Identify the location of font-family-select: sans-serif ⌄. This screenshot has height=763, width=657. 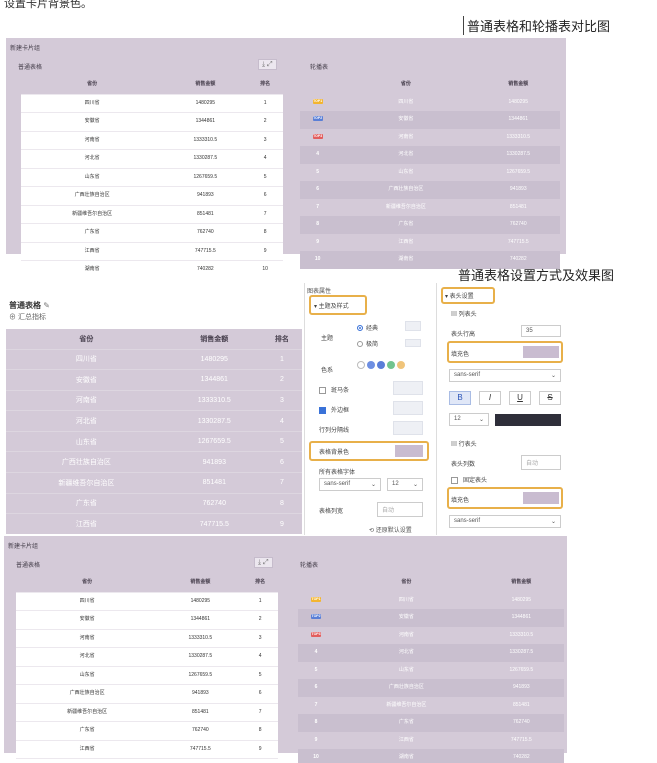
(350, 484).